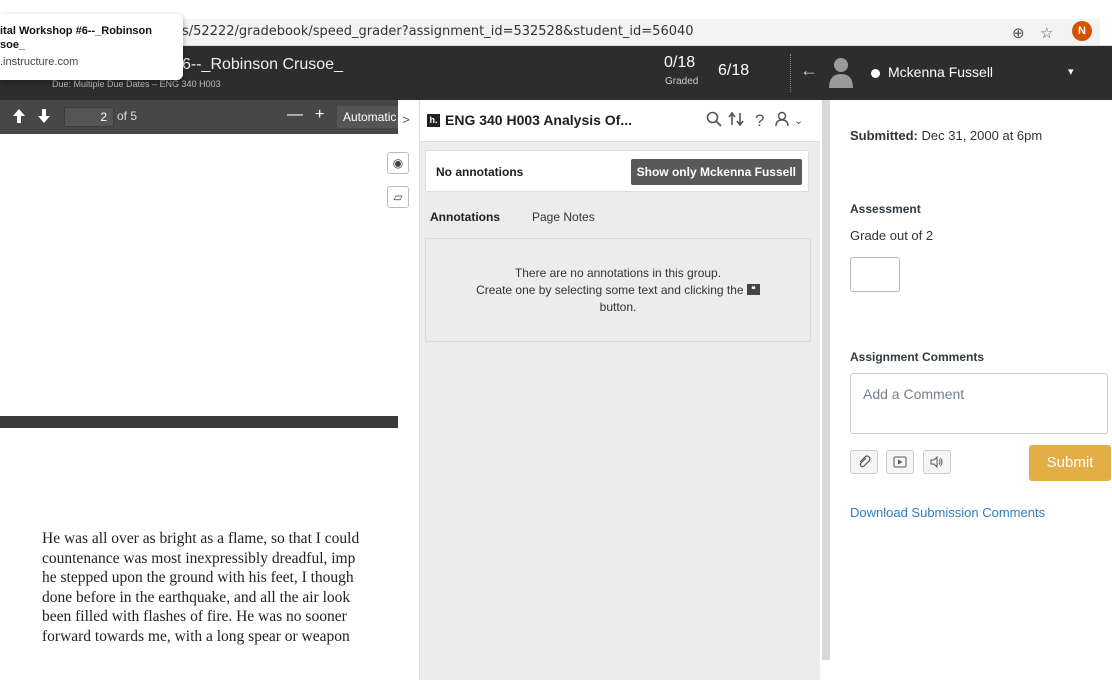 The width and height of the screenshot is (1112, 680). I want to click on empty-line: button., so click(618, 307).